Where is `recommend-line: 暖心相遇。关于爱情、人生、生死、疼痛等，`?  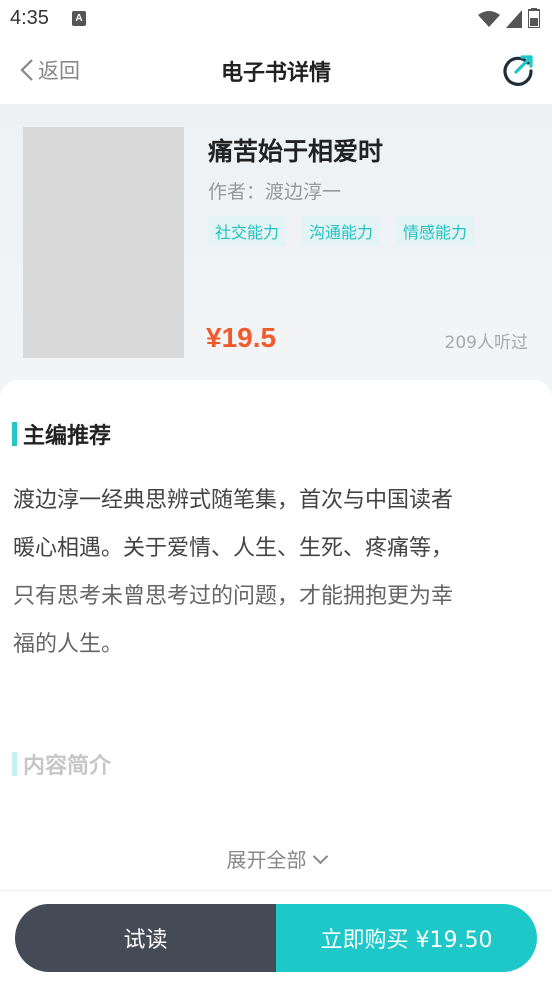 recommend-line: 暖心相遇。关于爱情、人生、生死、疼痛等， is located at coordinates (233, 548).